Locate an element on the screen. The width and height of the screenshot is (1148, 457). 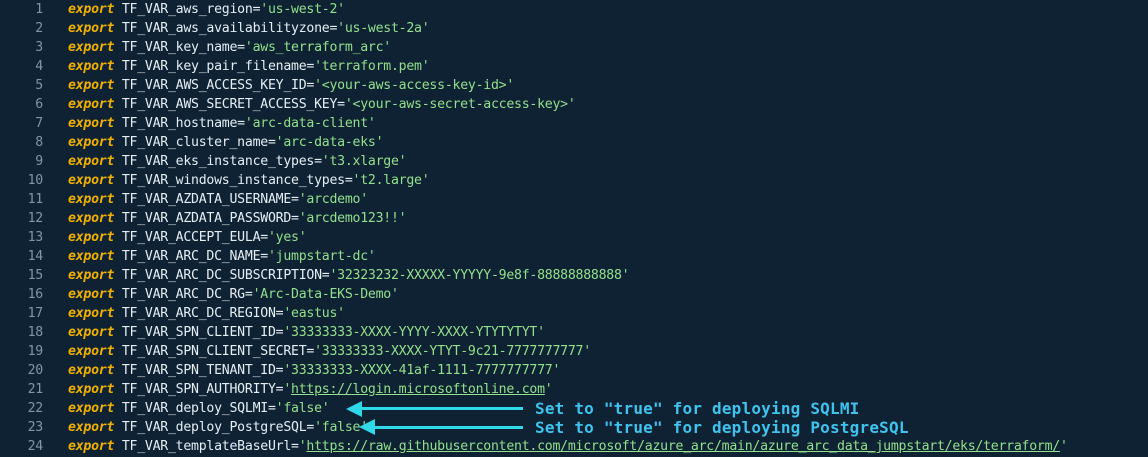
code-text: export TF_VAR_deploy_SQLMI='false' is located at coordinates (199, 408).